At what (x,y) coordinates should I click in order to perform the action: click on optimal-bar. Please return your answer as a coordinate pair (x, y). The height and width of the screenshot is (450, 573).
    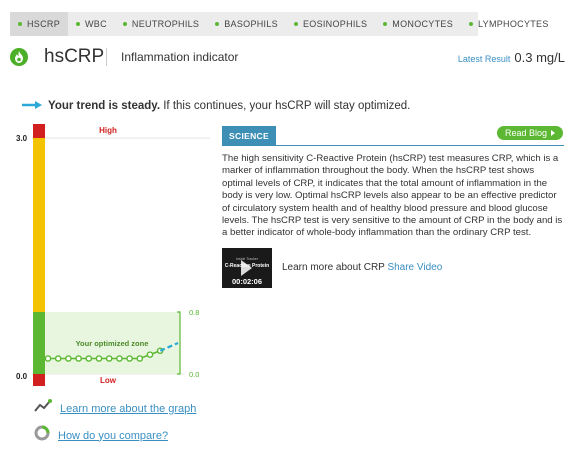
    Looking at the image, I should click on (39, 343).